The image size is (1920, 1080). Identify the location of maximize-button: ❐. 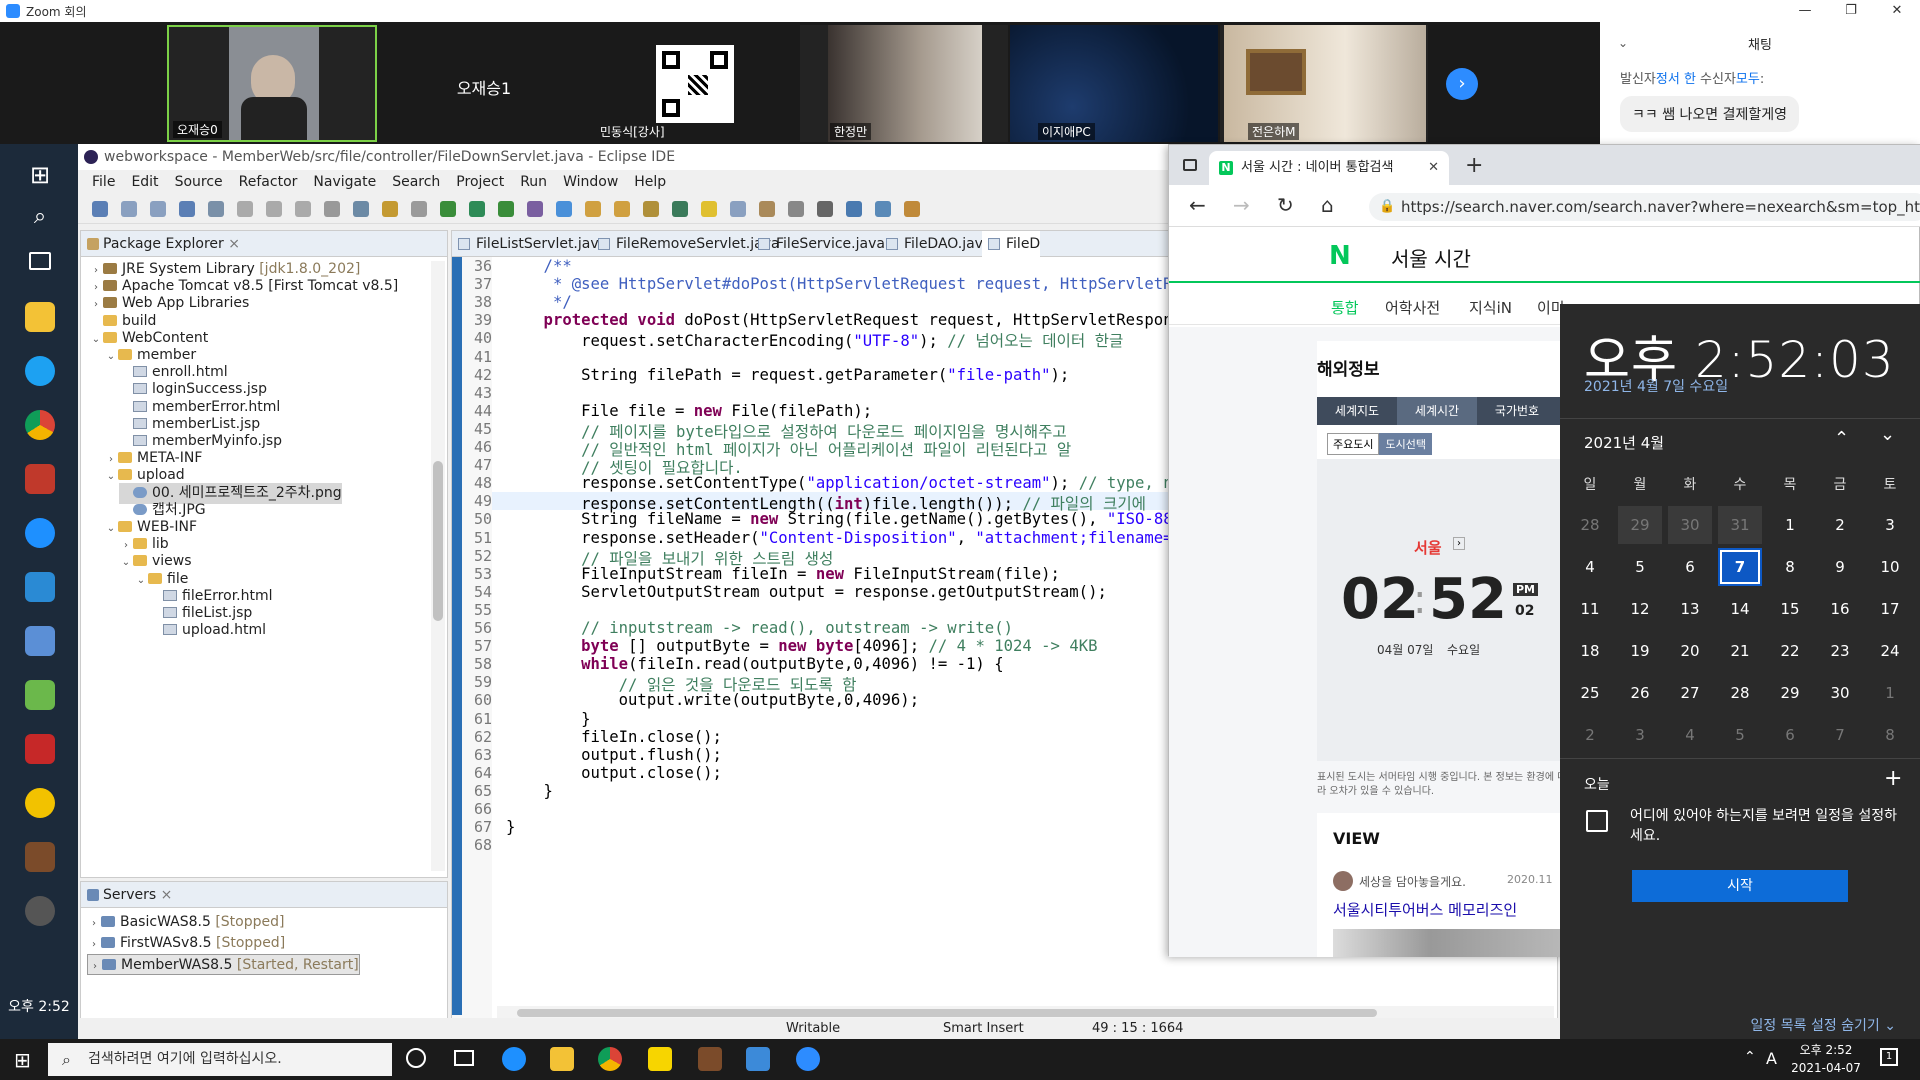
(1851, 11).